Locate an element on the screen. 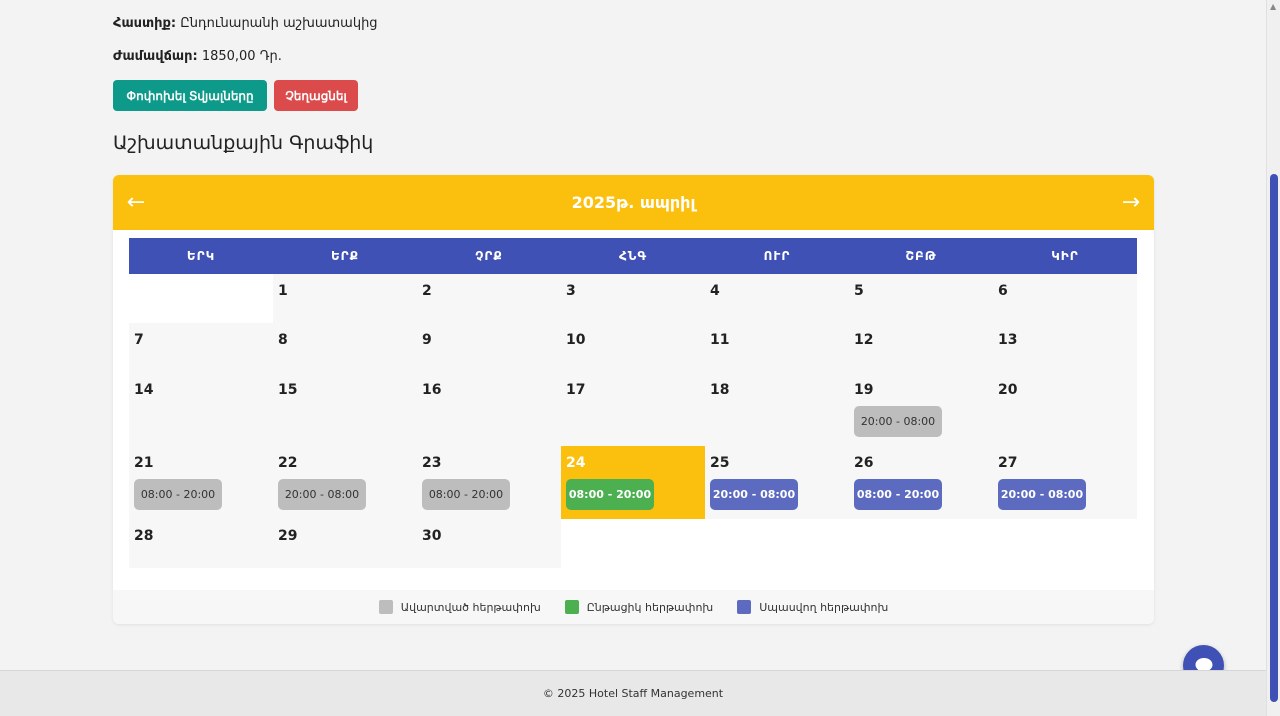  calendar-empty-cell is located at coordinates (201, 298).